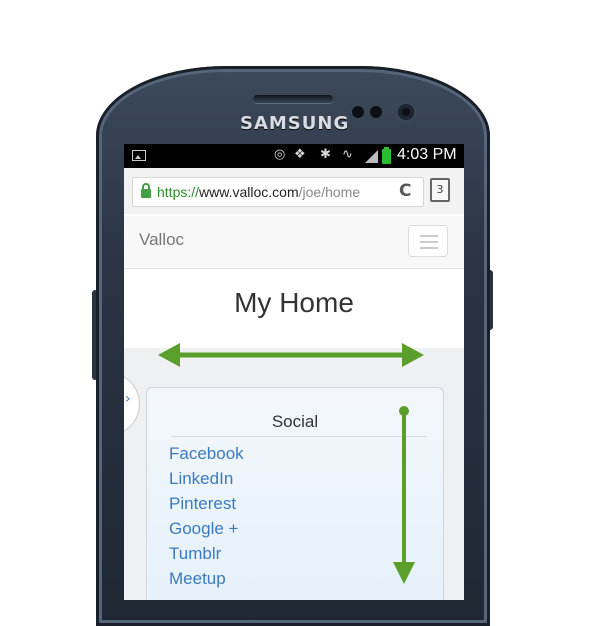 The width and height of the screenshot is (600, 626). I want to click on site-navbar: Valloc, so click(294, 242).